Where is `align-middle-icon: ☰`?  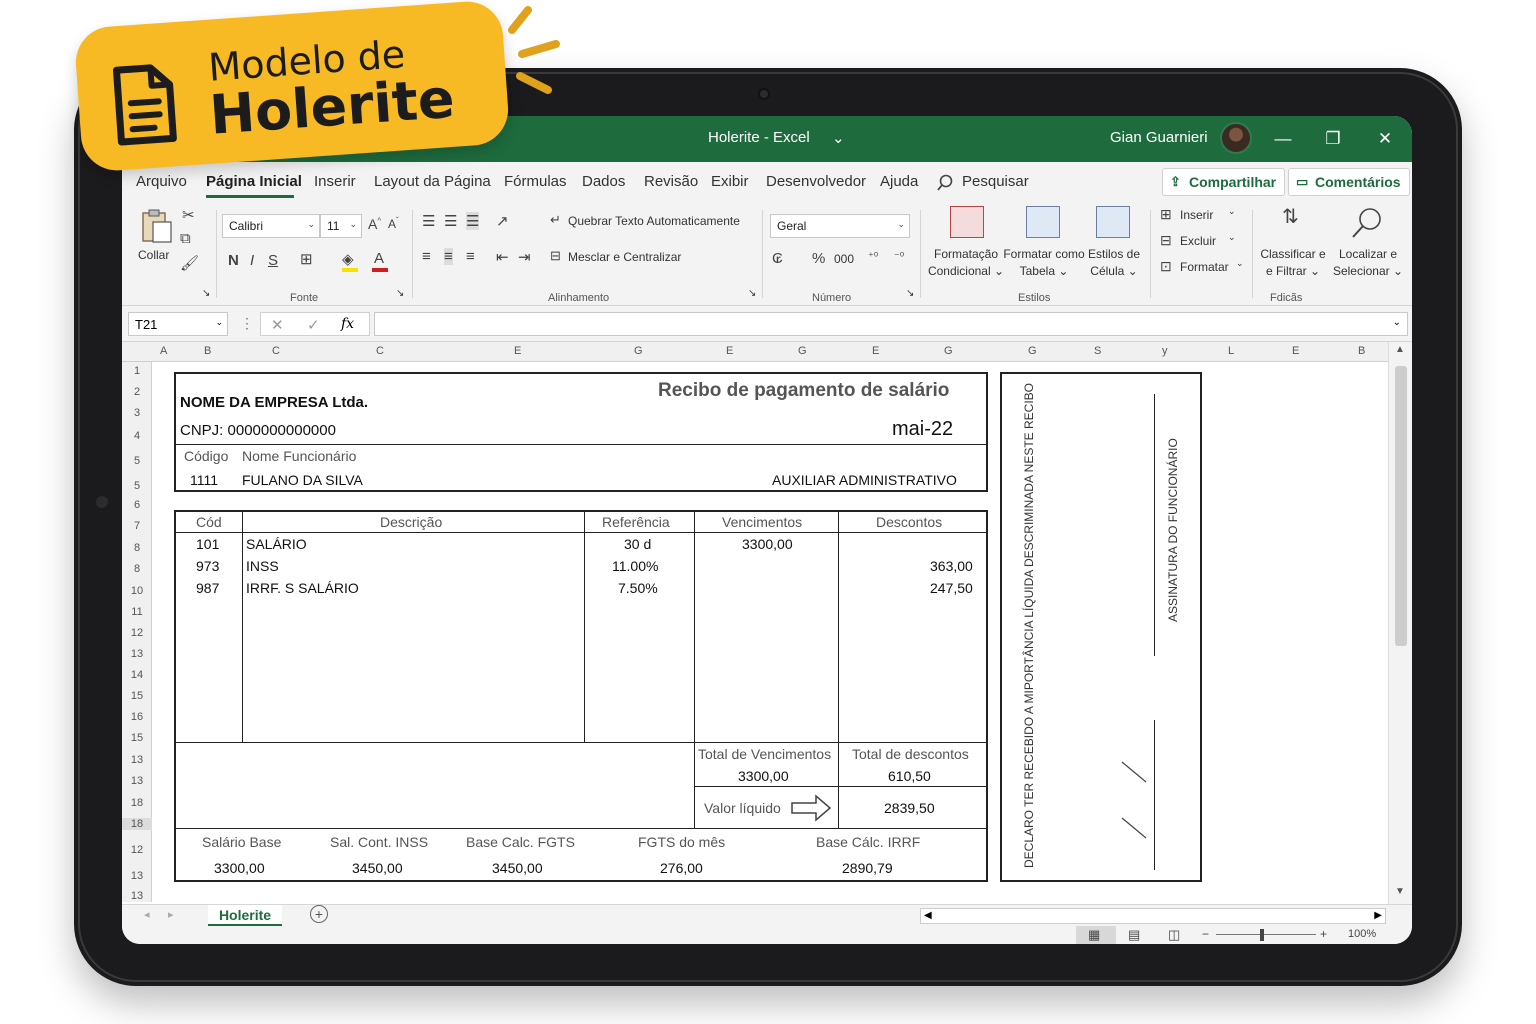 align-middle-icon: ☰ is located at coordinates (450, 221).